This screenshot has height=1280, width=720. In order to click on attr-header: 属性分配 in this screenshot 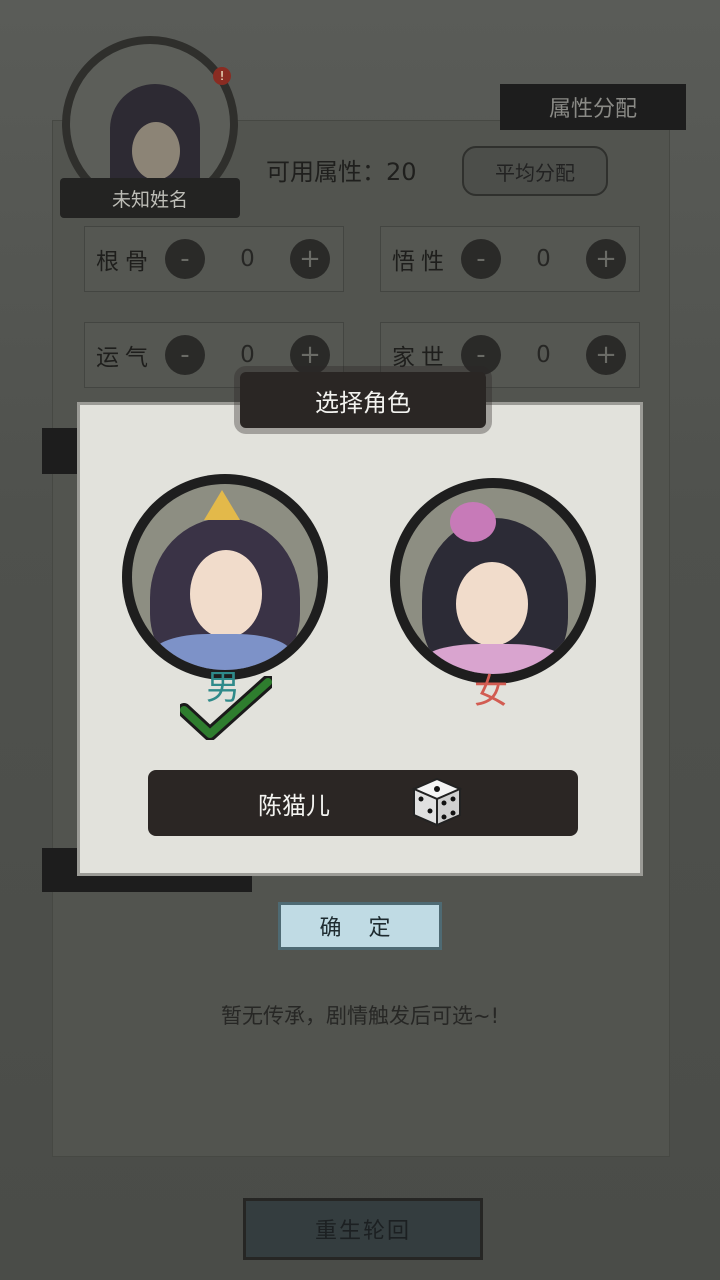, I will do `click(593, 107)`.